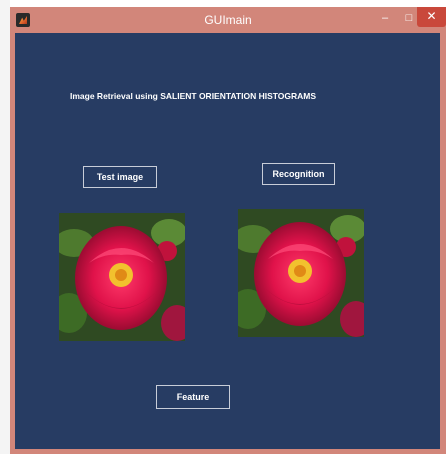 The height and width of the screenshot is (454, 446). I want to click on test-image-button: Test image, so click(120, 177).